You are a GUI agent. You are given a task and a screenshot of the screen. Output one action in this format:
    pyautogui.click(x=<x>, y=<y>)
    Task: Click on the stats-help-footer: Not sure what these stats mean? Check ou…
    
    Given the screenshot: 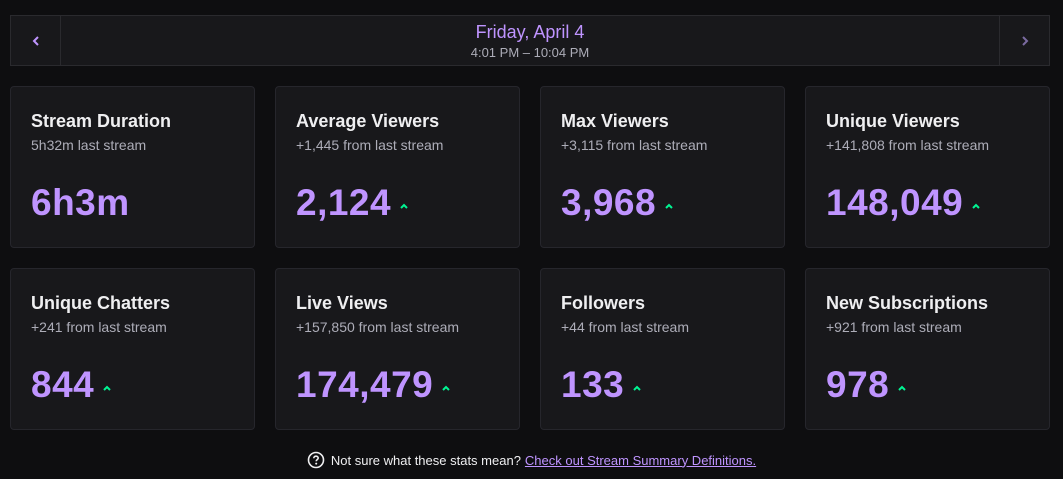 What is the action you would take?
    pyautogui.click(x=531, y=460)
    